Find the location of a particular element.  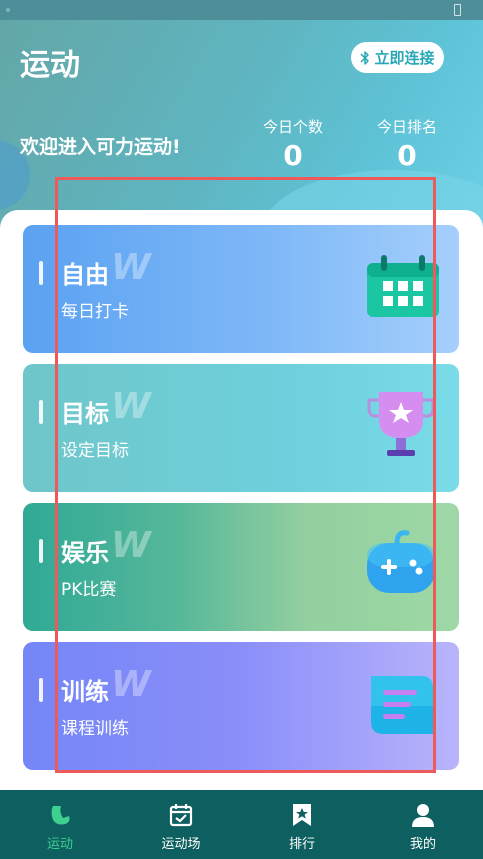

nav-item-sport: 运动 is located at coordinates (60, 824).